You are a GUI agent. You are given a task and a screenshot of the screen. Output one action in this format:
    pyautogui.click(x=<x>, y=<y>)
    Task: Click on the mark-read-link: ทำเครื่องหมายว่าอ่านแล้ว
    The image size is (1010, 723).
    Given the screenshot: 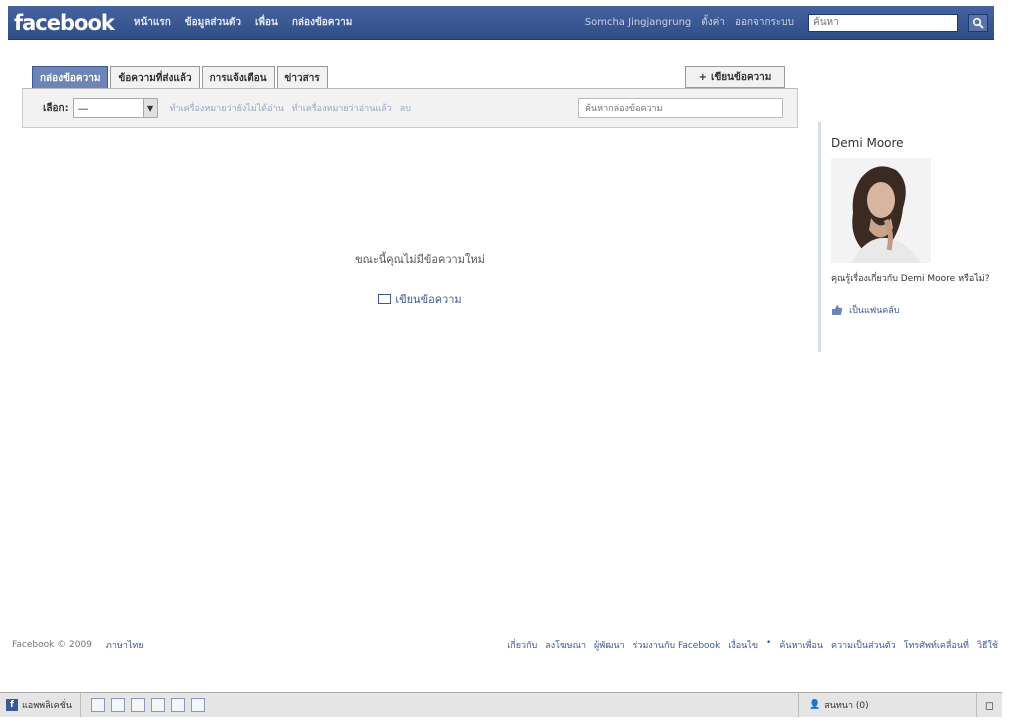 What is the action you would take?
    pyautogui.click(x=342, y=108)
    